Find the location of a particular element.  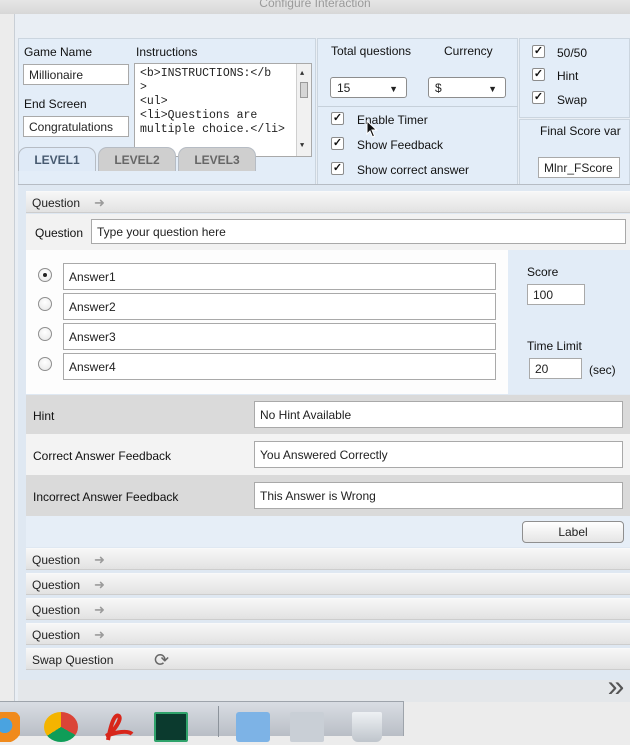

instructions-line: <li>Questions are is located at coordinates (199, 115).